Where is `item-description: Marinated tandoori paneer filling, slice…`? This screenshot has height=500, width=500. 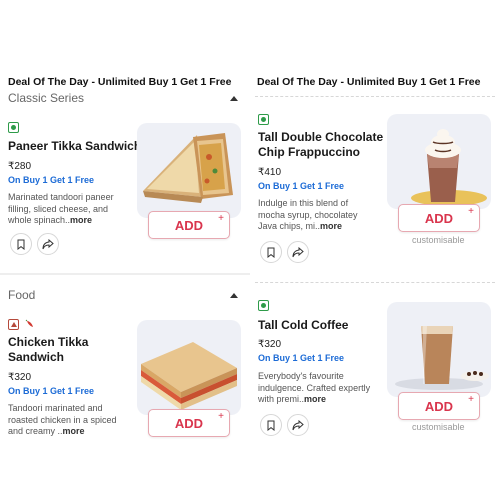 item-description: Marinated tandoori paneer filling, slice… is located at coordinates (61, 208).